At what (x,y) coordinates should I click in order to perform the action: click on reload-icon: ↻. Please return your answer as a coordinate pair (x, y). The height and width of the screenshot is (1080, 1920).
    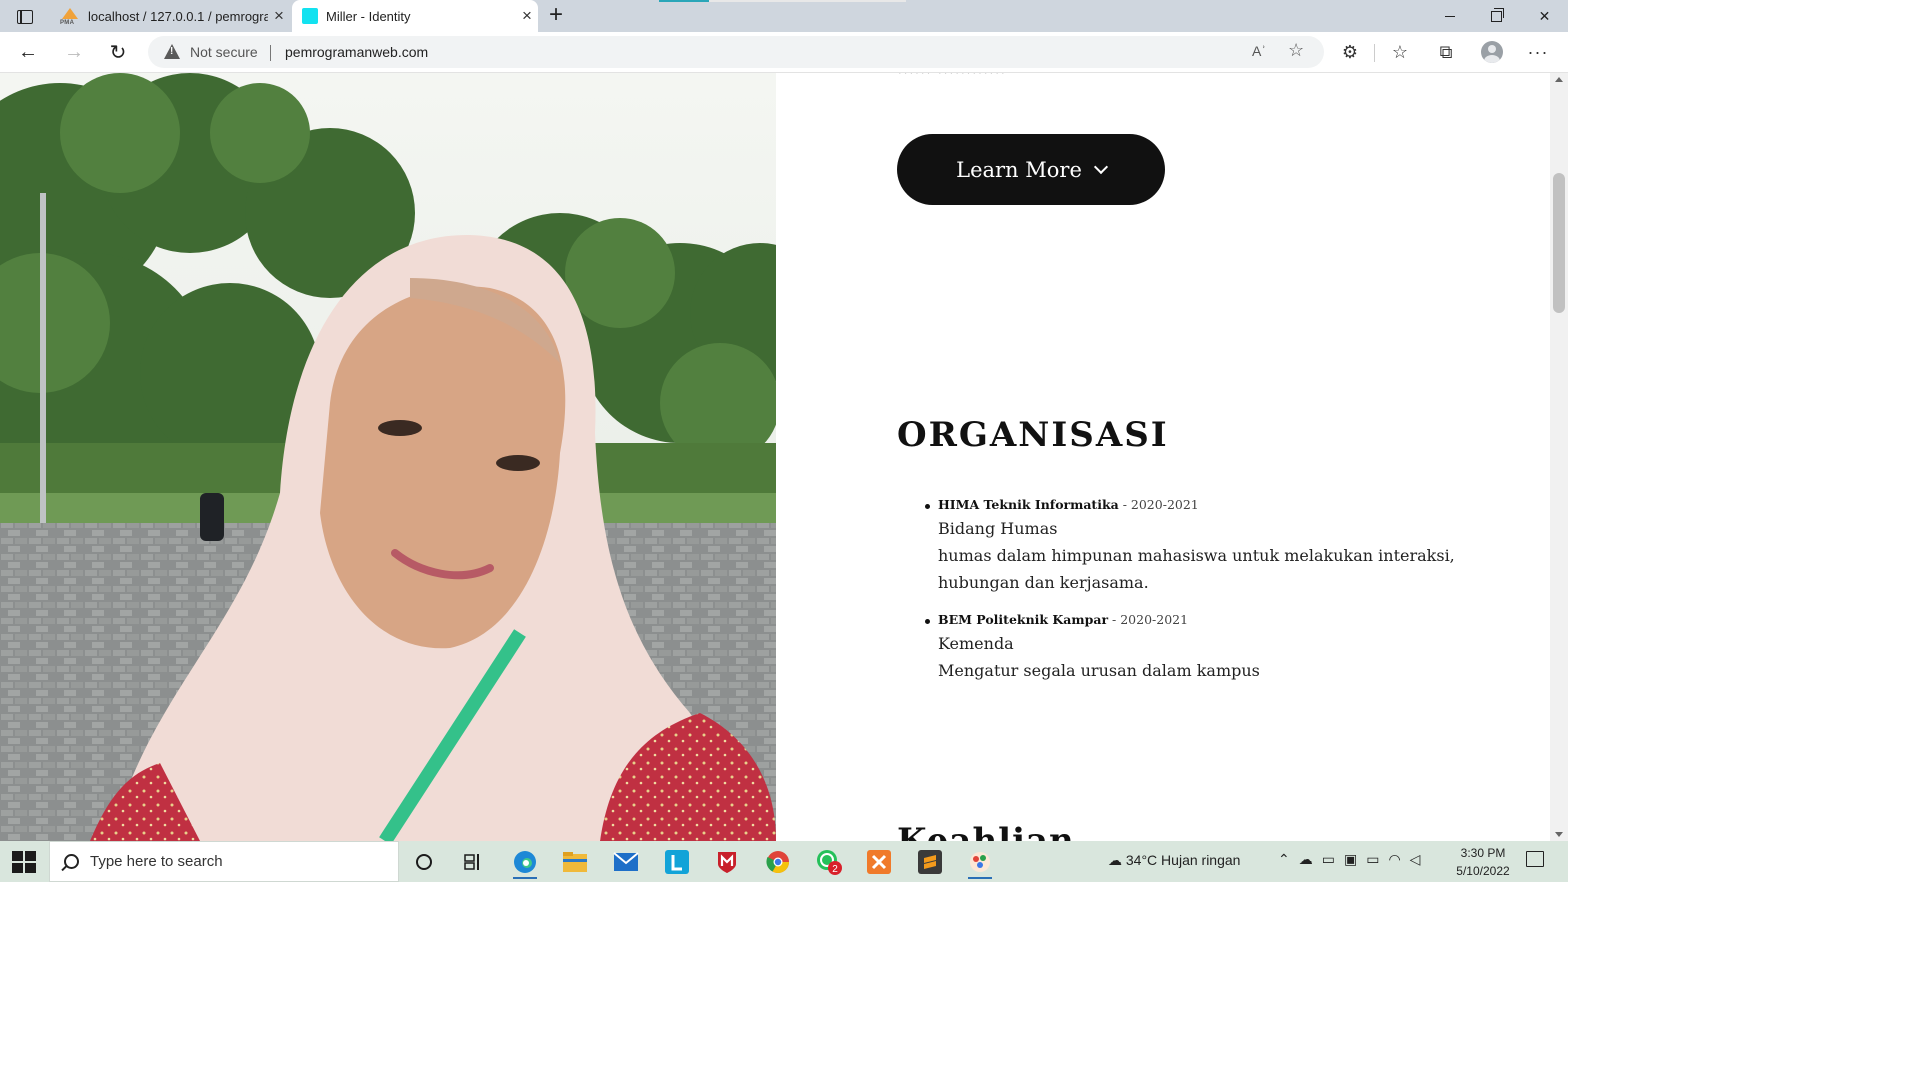
    Looking at the image, I should click on (118, 52).